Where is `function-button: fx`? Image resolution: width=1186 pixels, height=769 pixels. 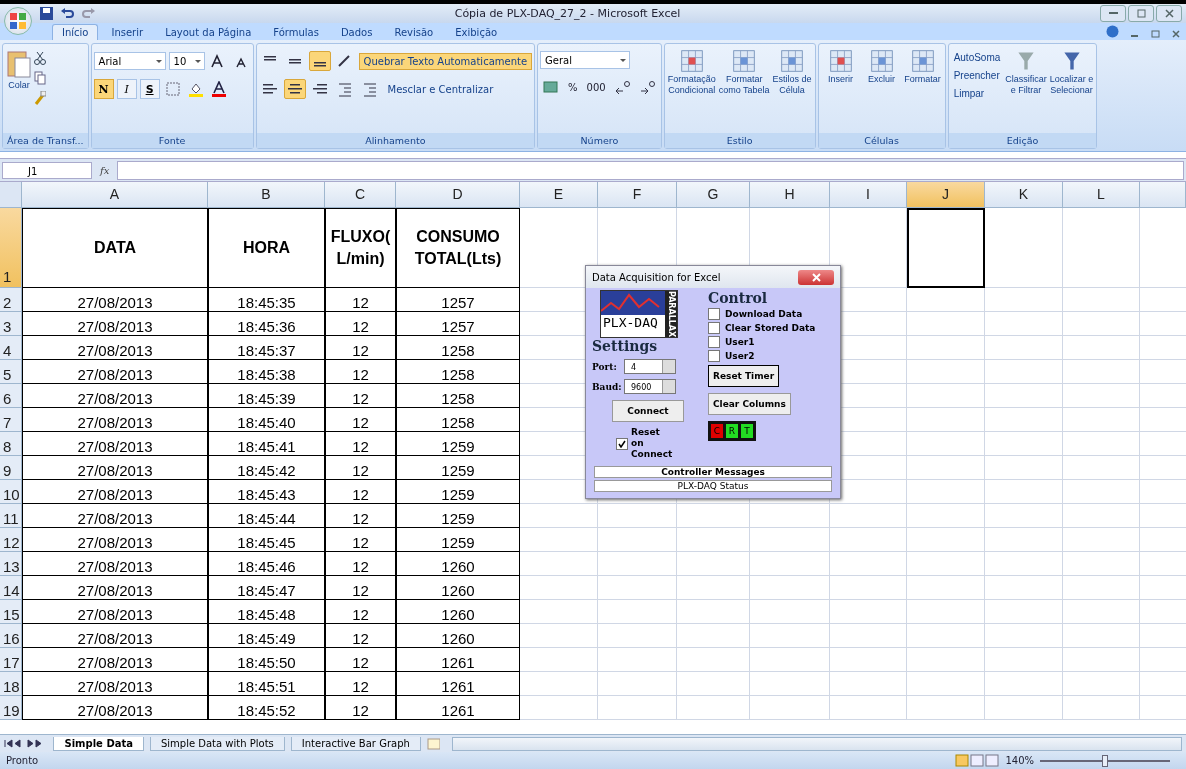 function-button: fx is located at coordinates (105, 170).